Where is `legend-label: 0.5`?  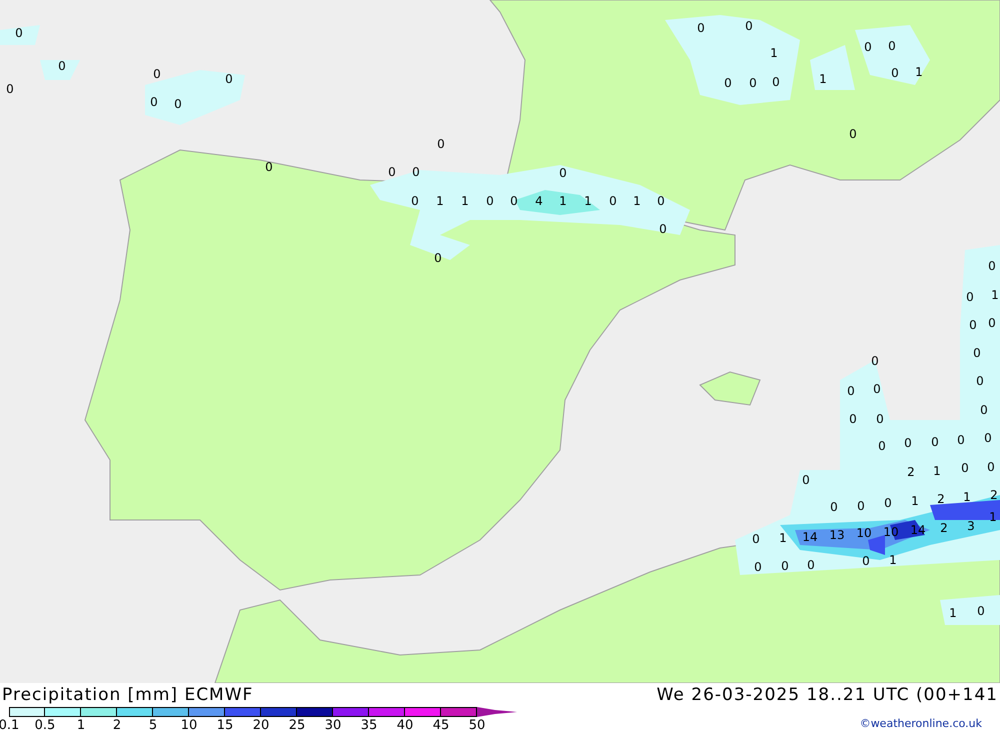 legend-label: 0.5 is located at coordinates (45, 725).